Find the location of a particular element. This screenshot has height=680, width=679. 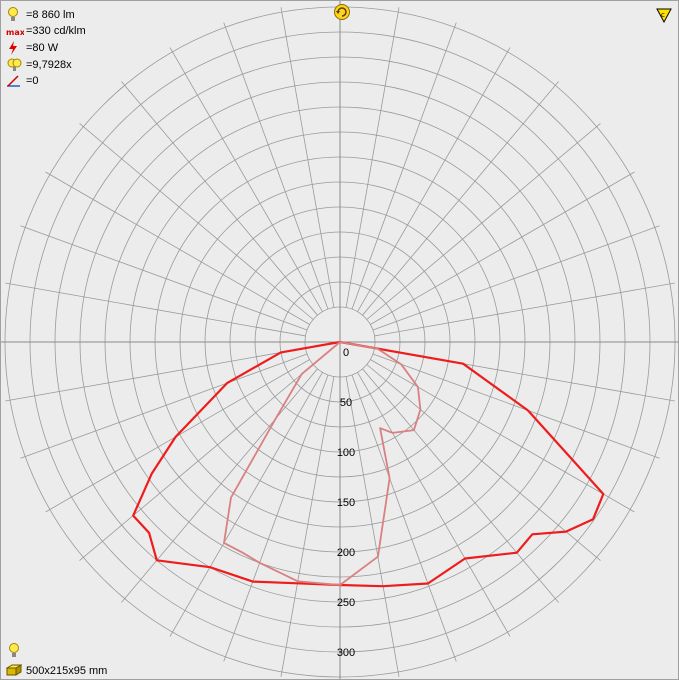

factor-value: =9,7928x is located at coordinates (49, 65).